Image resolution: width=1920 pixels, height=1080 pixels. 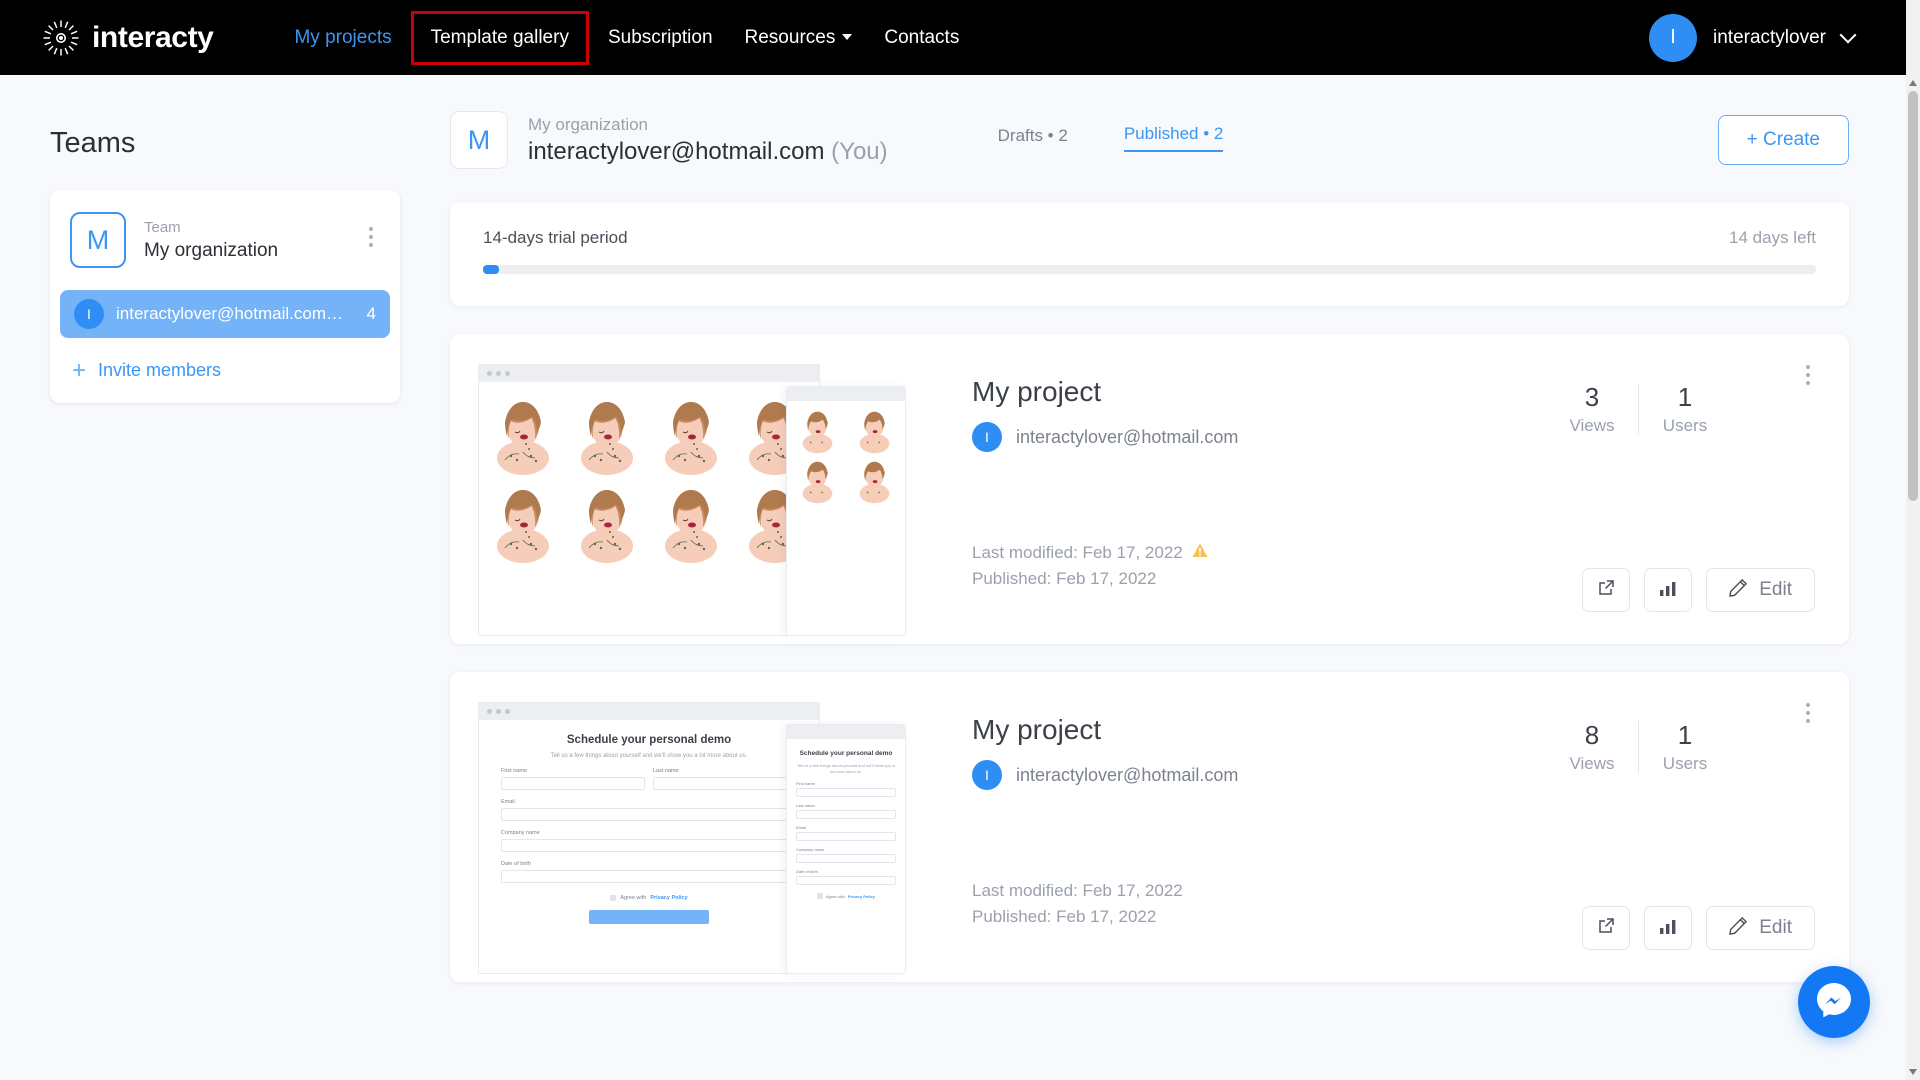 I want to click on nav-subscription: Subscription, so click(x=660, y=38).